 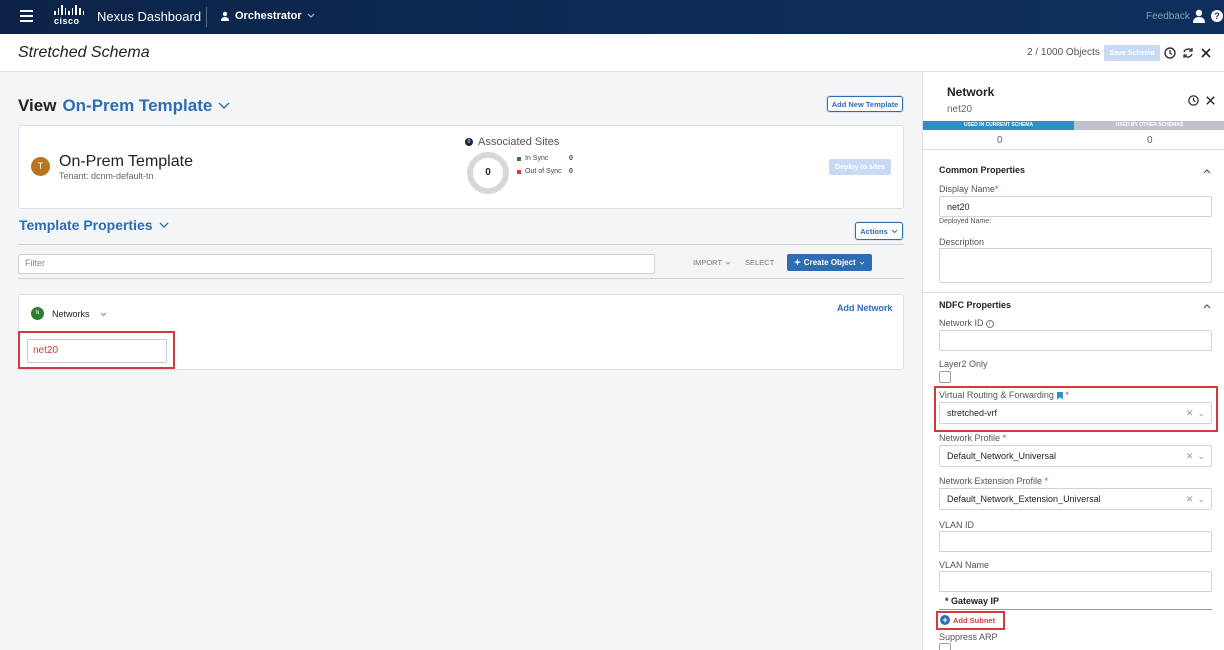 I want to click on sites-donut: 0, so click(x=488, y=173).